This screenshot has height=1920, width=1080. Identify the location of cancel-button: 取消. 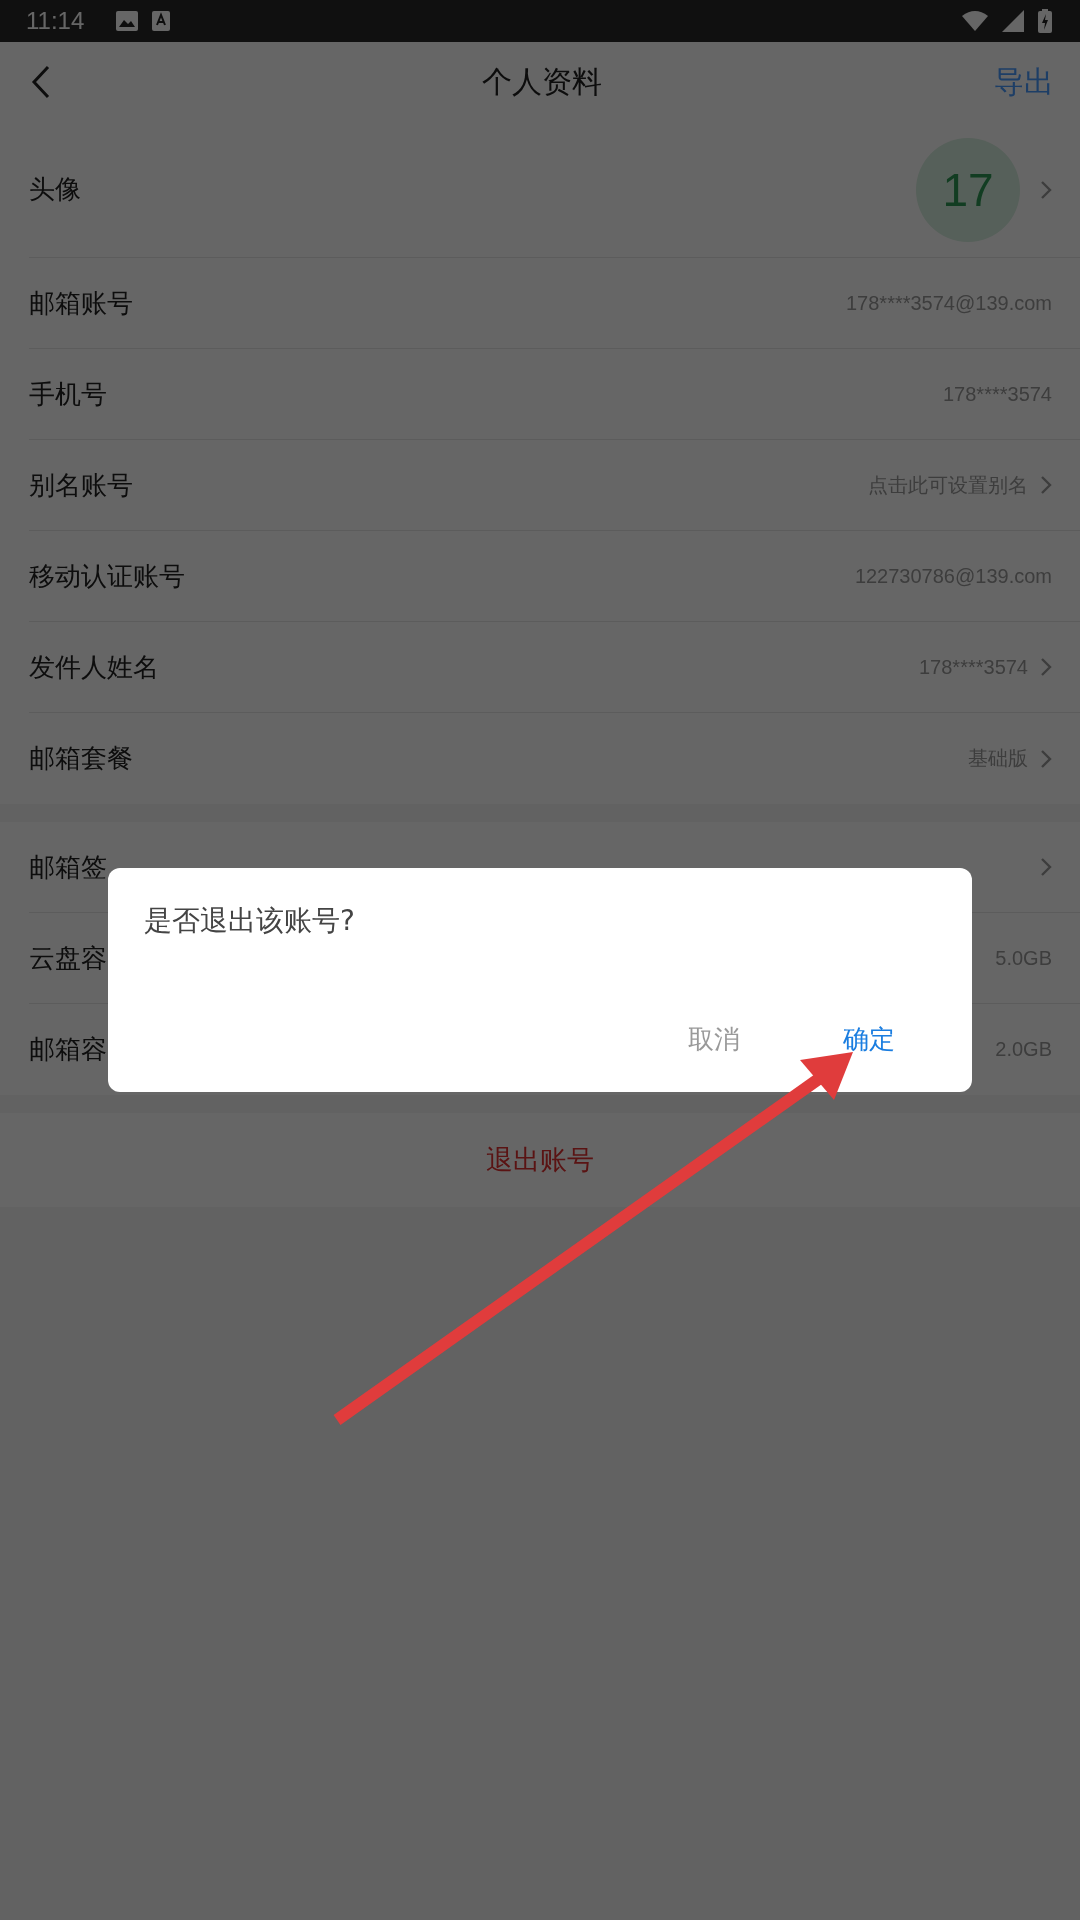
(714, 1039).